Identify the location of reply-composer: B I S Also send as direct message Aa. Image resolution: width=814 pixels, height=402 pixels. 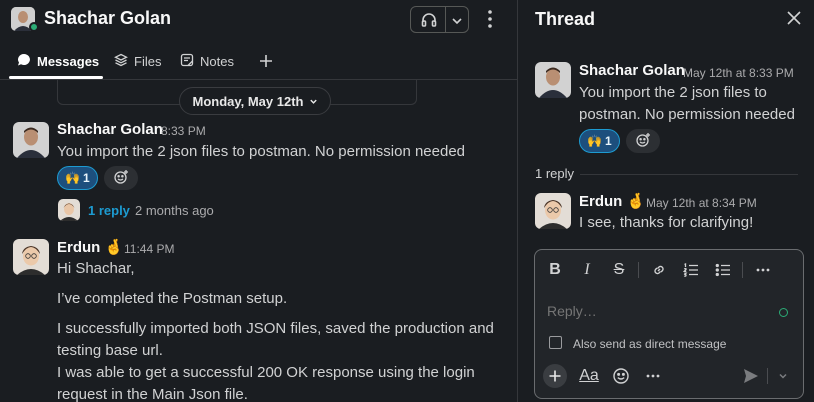
(669, 324).